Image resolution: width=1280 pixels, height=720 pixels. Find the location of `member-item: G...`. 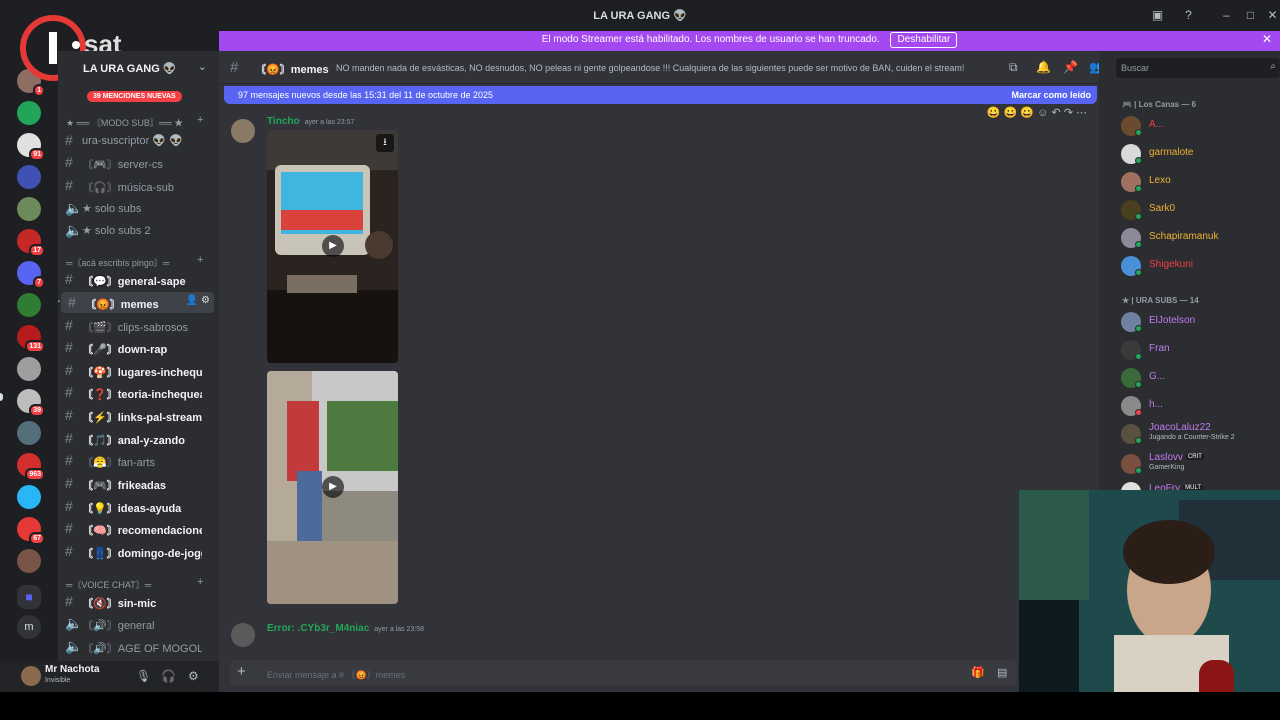

member-item: G... is located at coordinates (1196, 378).